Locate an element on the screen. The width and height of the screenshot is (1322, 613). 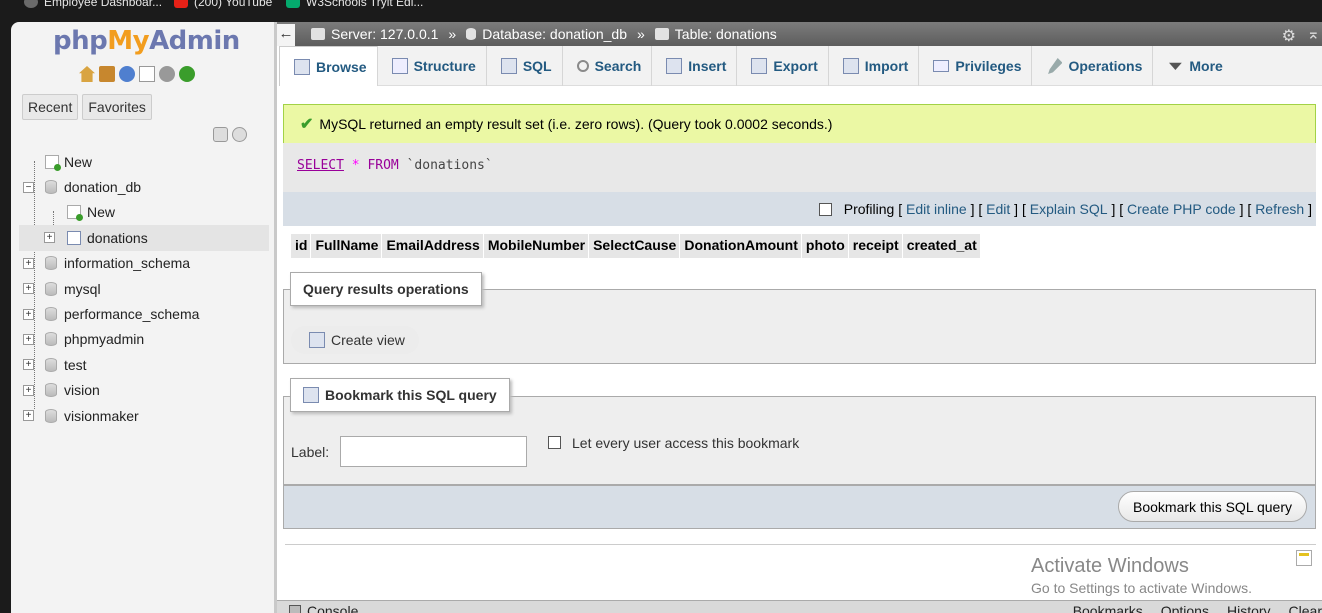
collapse-all-icon is located at coordinates (220, 134).